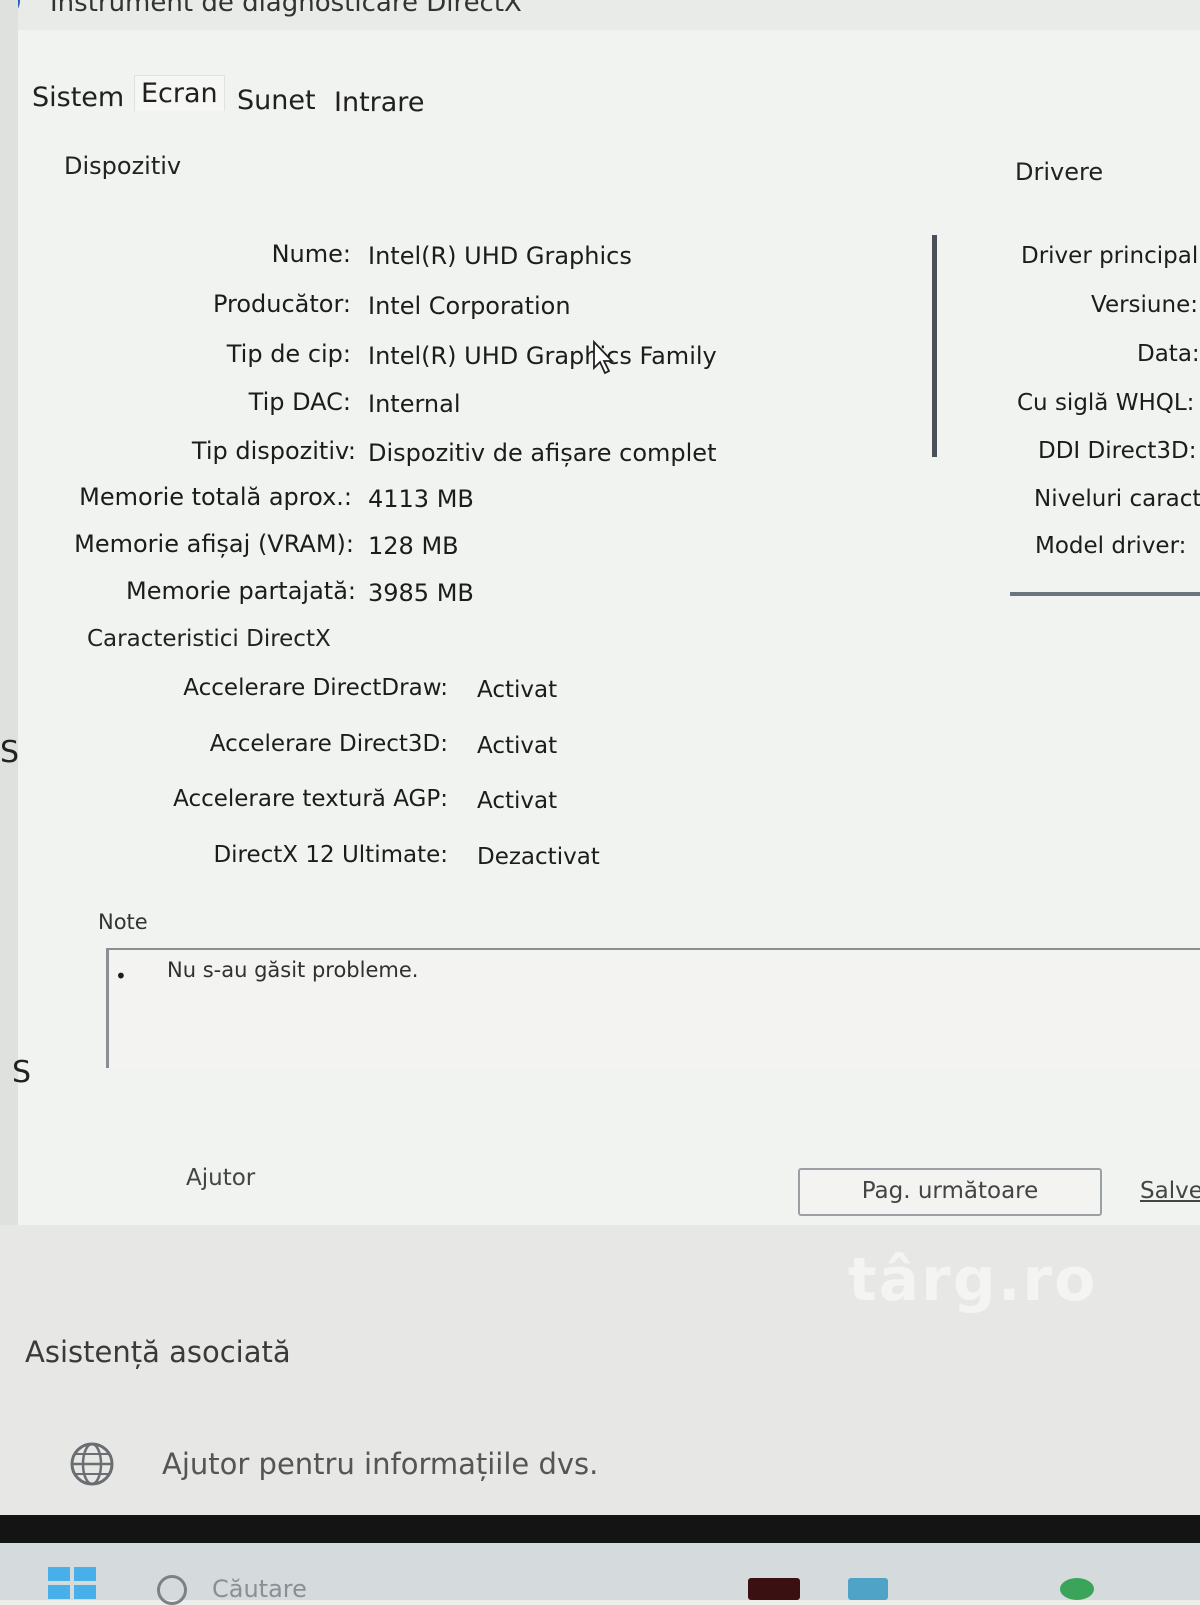 Image resolution: width=1200 pixels, height=1605 pixels. I want to click on globe-icon, so click(92, 1464).